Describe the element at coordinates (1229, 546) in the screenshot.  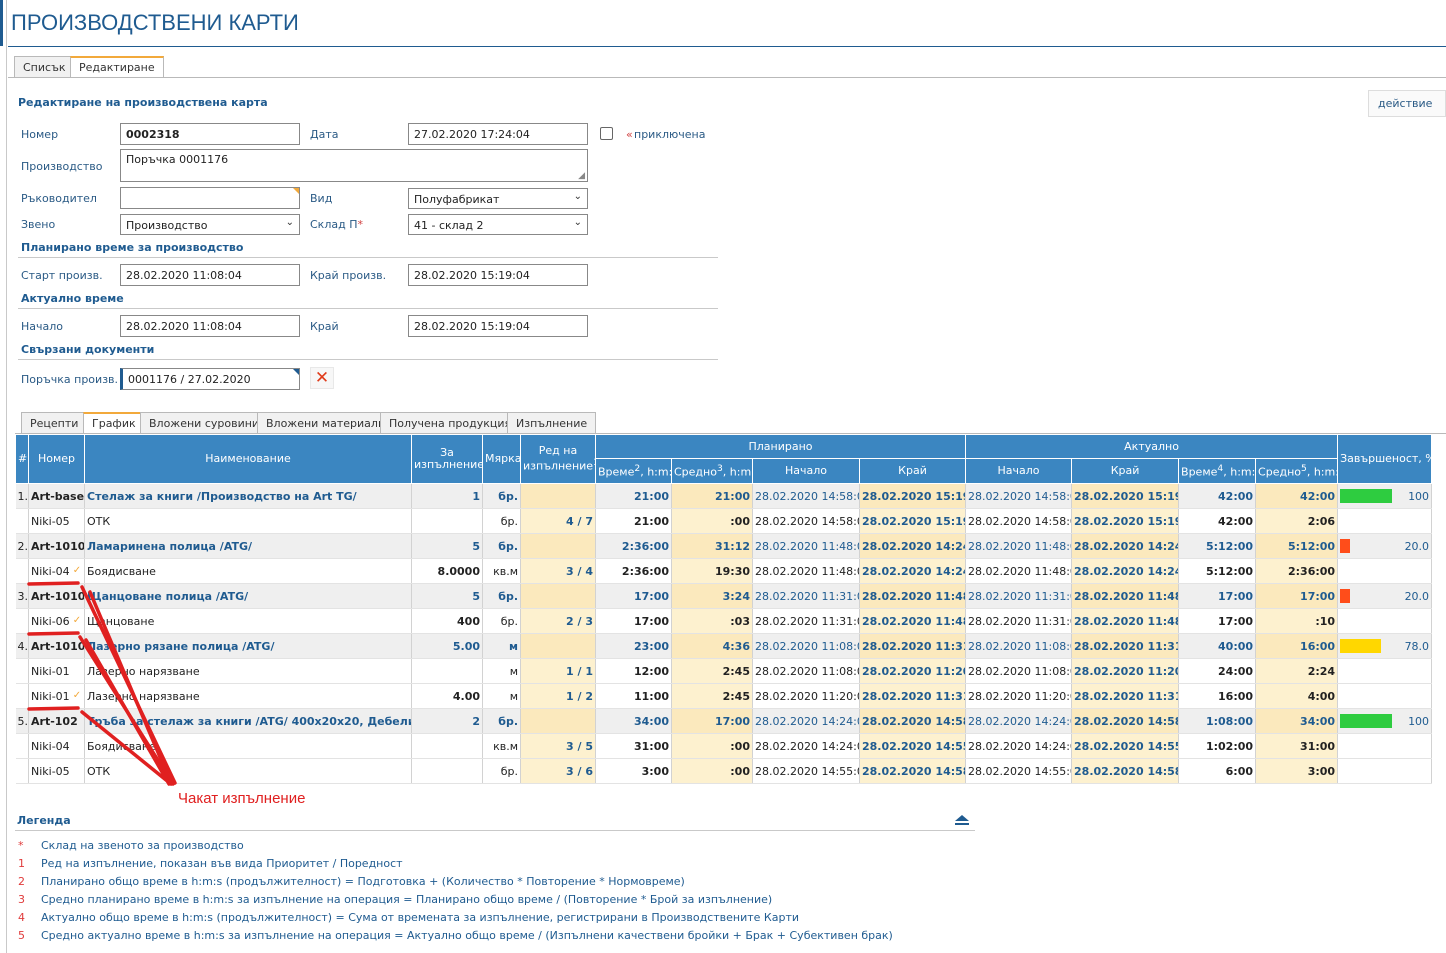
I see `row-time-actual-text: 5:12:00` at that location.